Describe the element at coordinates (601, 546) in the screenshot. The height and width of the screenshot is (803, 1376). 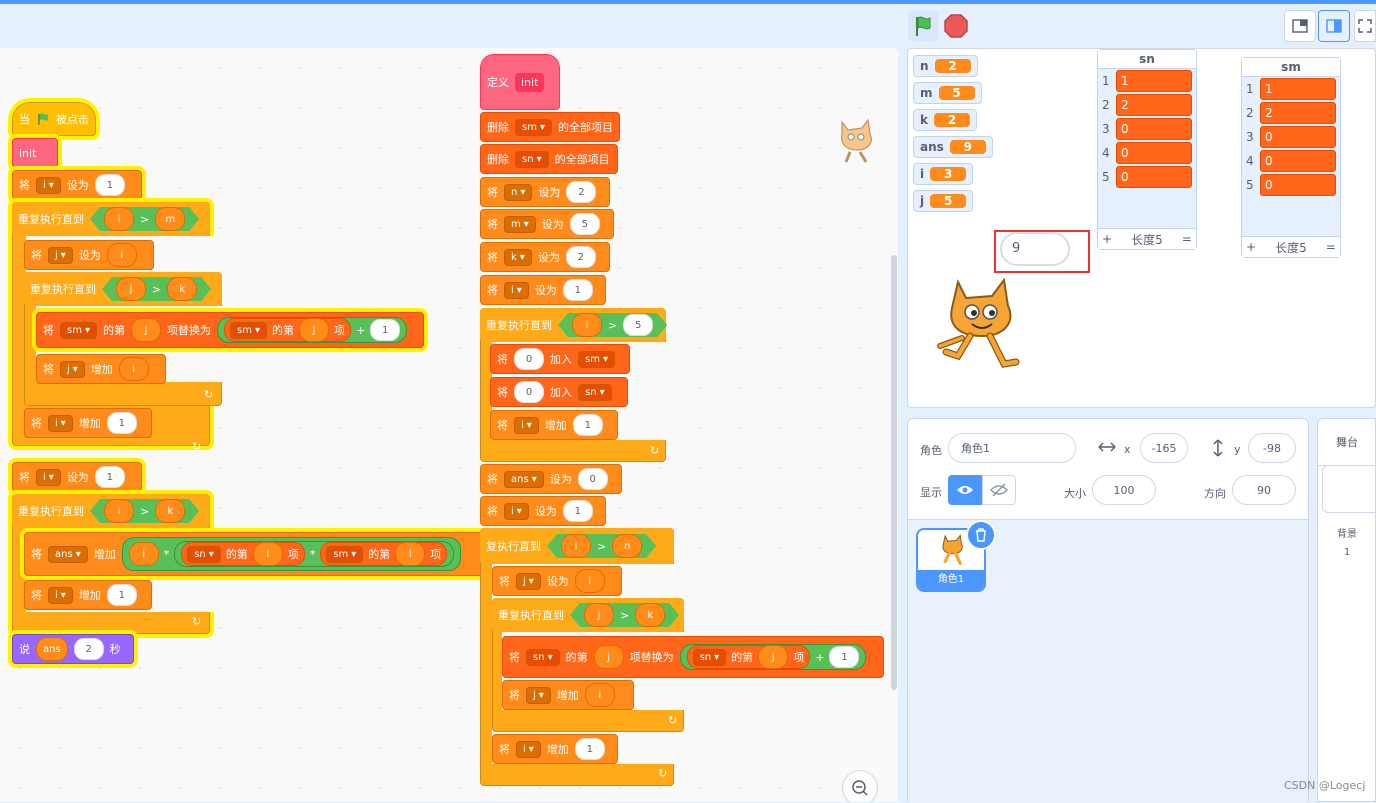
I see `greater-than-operator: i > n` at that location.